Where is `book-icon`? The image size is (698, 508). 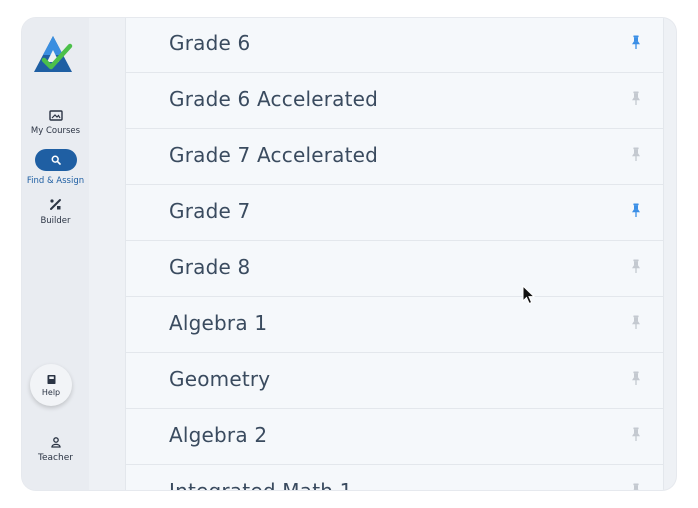
book-icon is located at coordinates (51, 379).